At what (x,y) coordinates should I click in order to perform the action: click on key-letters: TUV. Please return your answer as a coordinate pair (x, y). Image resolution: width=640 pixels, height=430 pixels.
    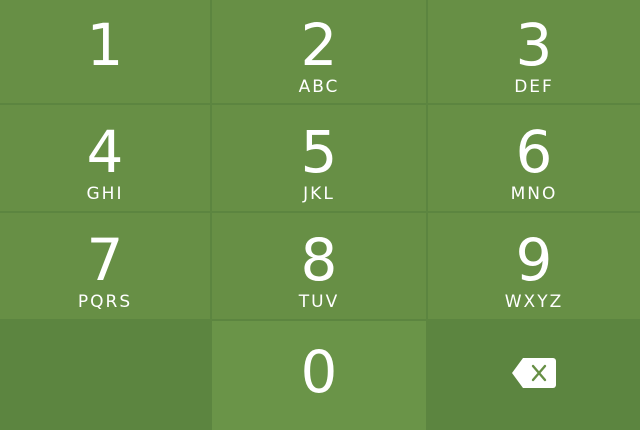
    Looking at the image, I should click on (319, 302).